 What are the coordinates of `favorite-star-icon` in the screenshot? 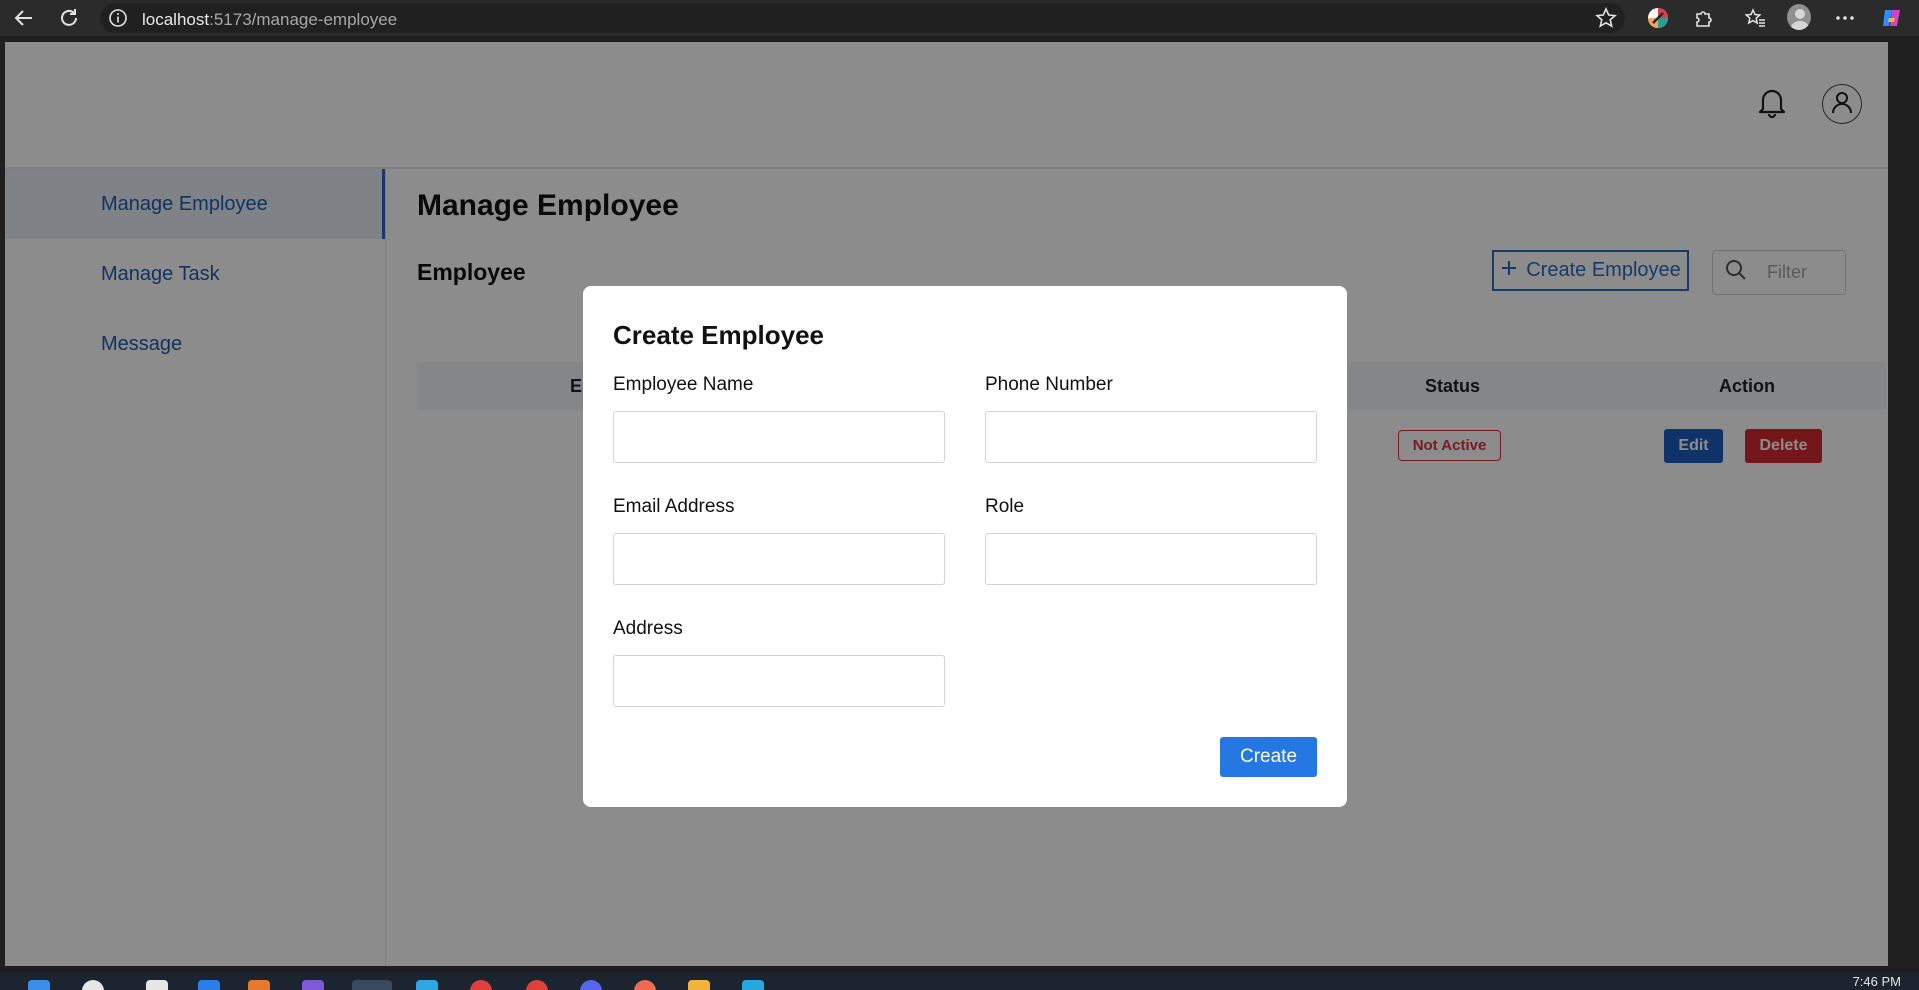 It's located at (1606, 20).